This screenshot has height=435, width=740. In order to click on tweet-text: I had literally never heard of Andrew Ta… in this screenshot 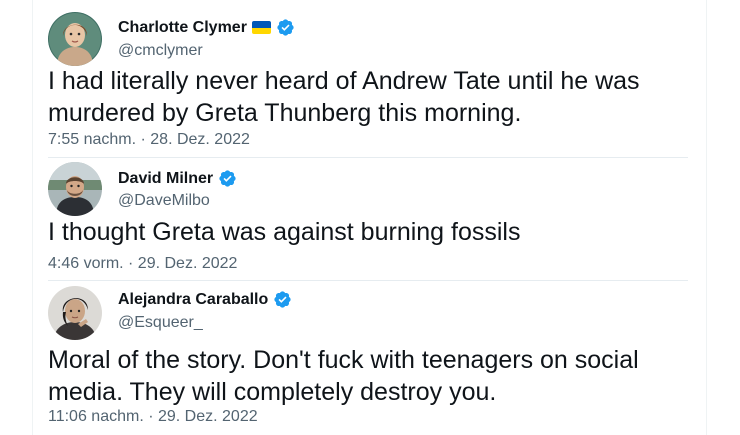, I will do `click(344, 97)`.